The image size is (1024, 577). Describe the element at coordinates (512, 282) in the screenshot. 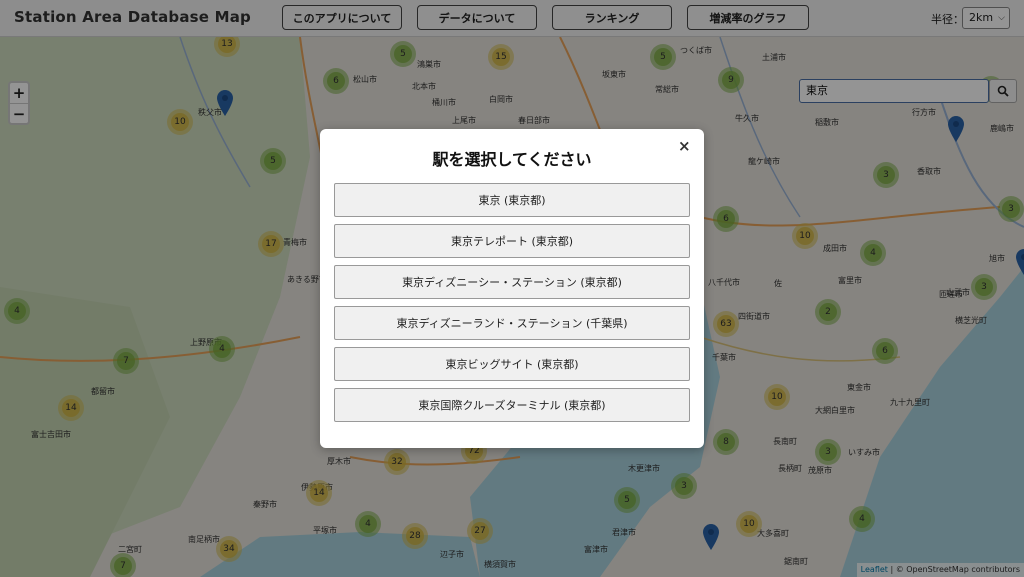

I see `station-option: 東京ディズニーシー・ステーション (東京都)` at that location.